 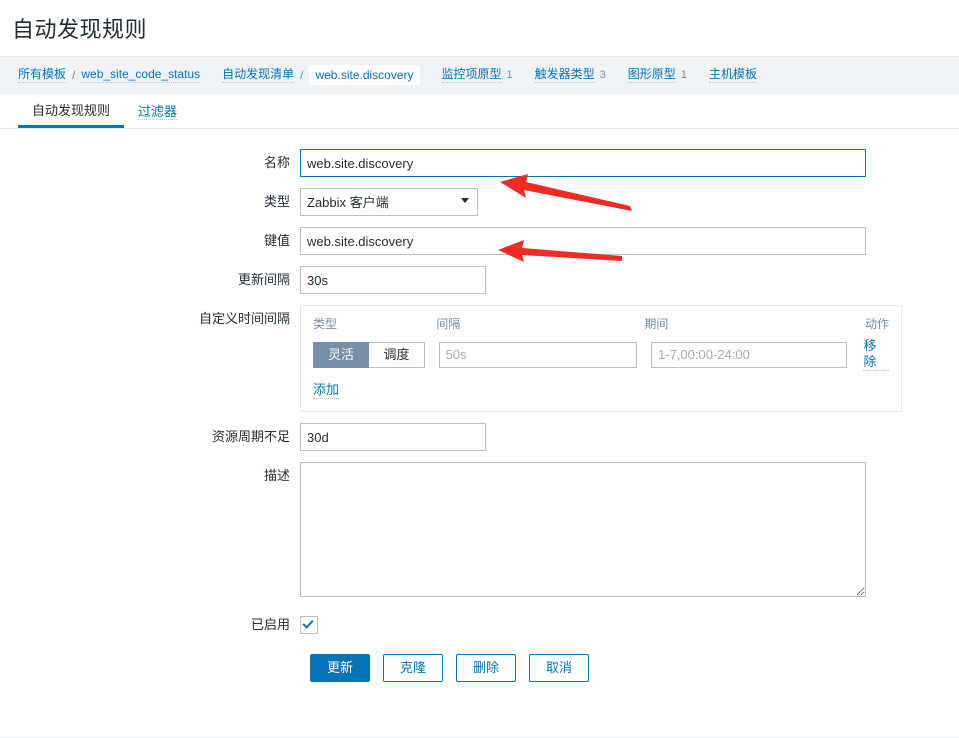 What do you see at coordinates (602, 75) in the screenshot?
I see `breadcrumb-trigger-prototypes-count: 3` at bounding box center [602, 75].